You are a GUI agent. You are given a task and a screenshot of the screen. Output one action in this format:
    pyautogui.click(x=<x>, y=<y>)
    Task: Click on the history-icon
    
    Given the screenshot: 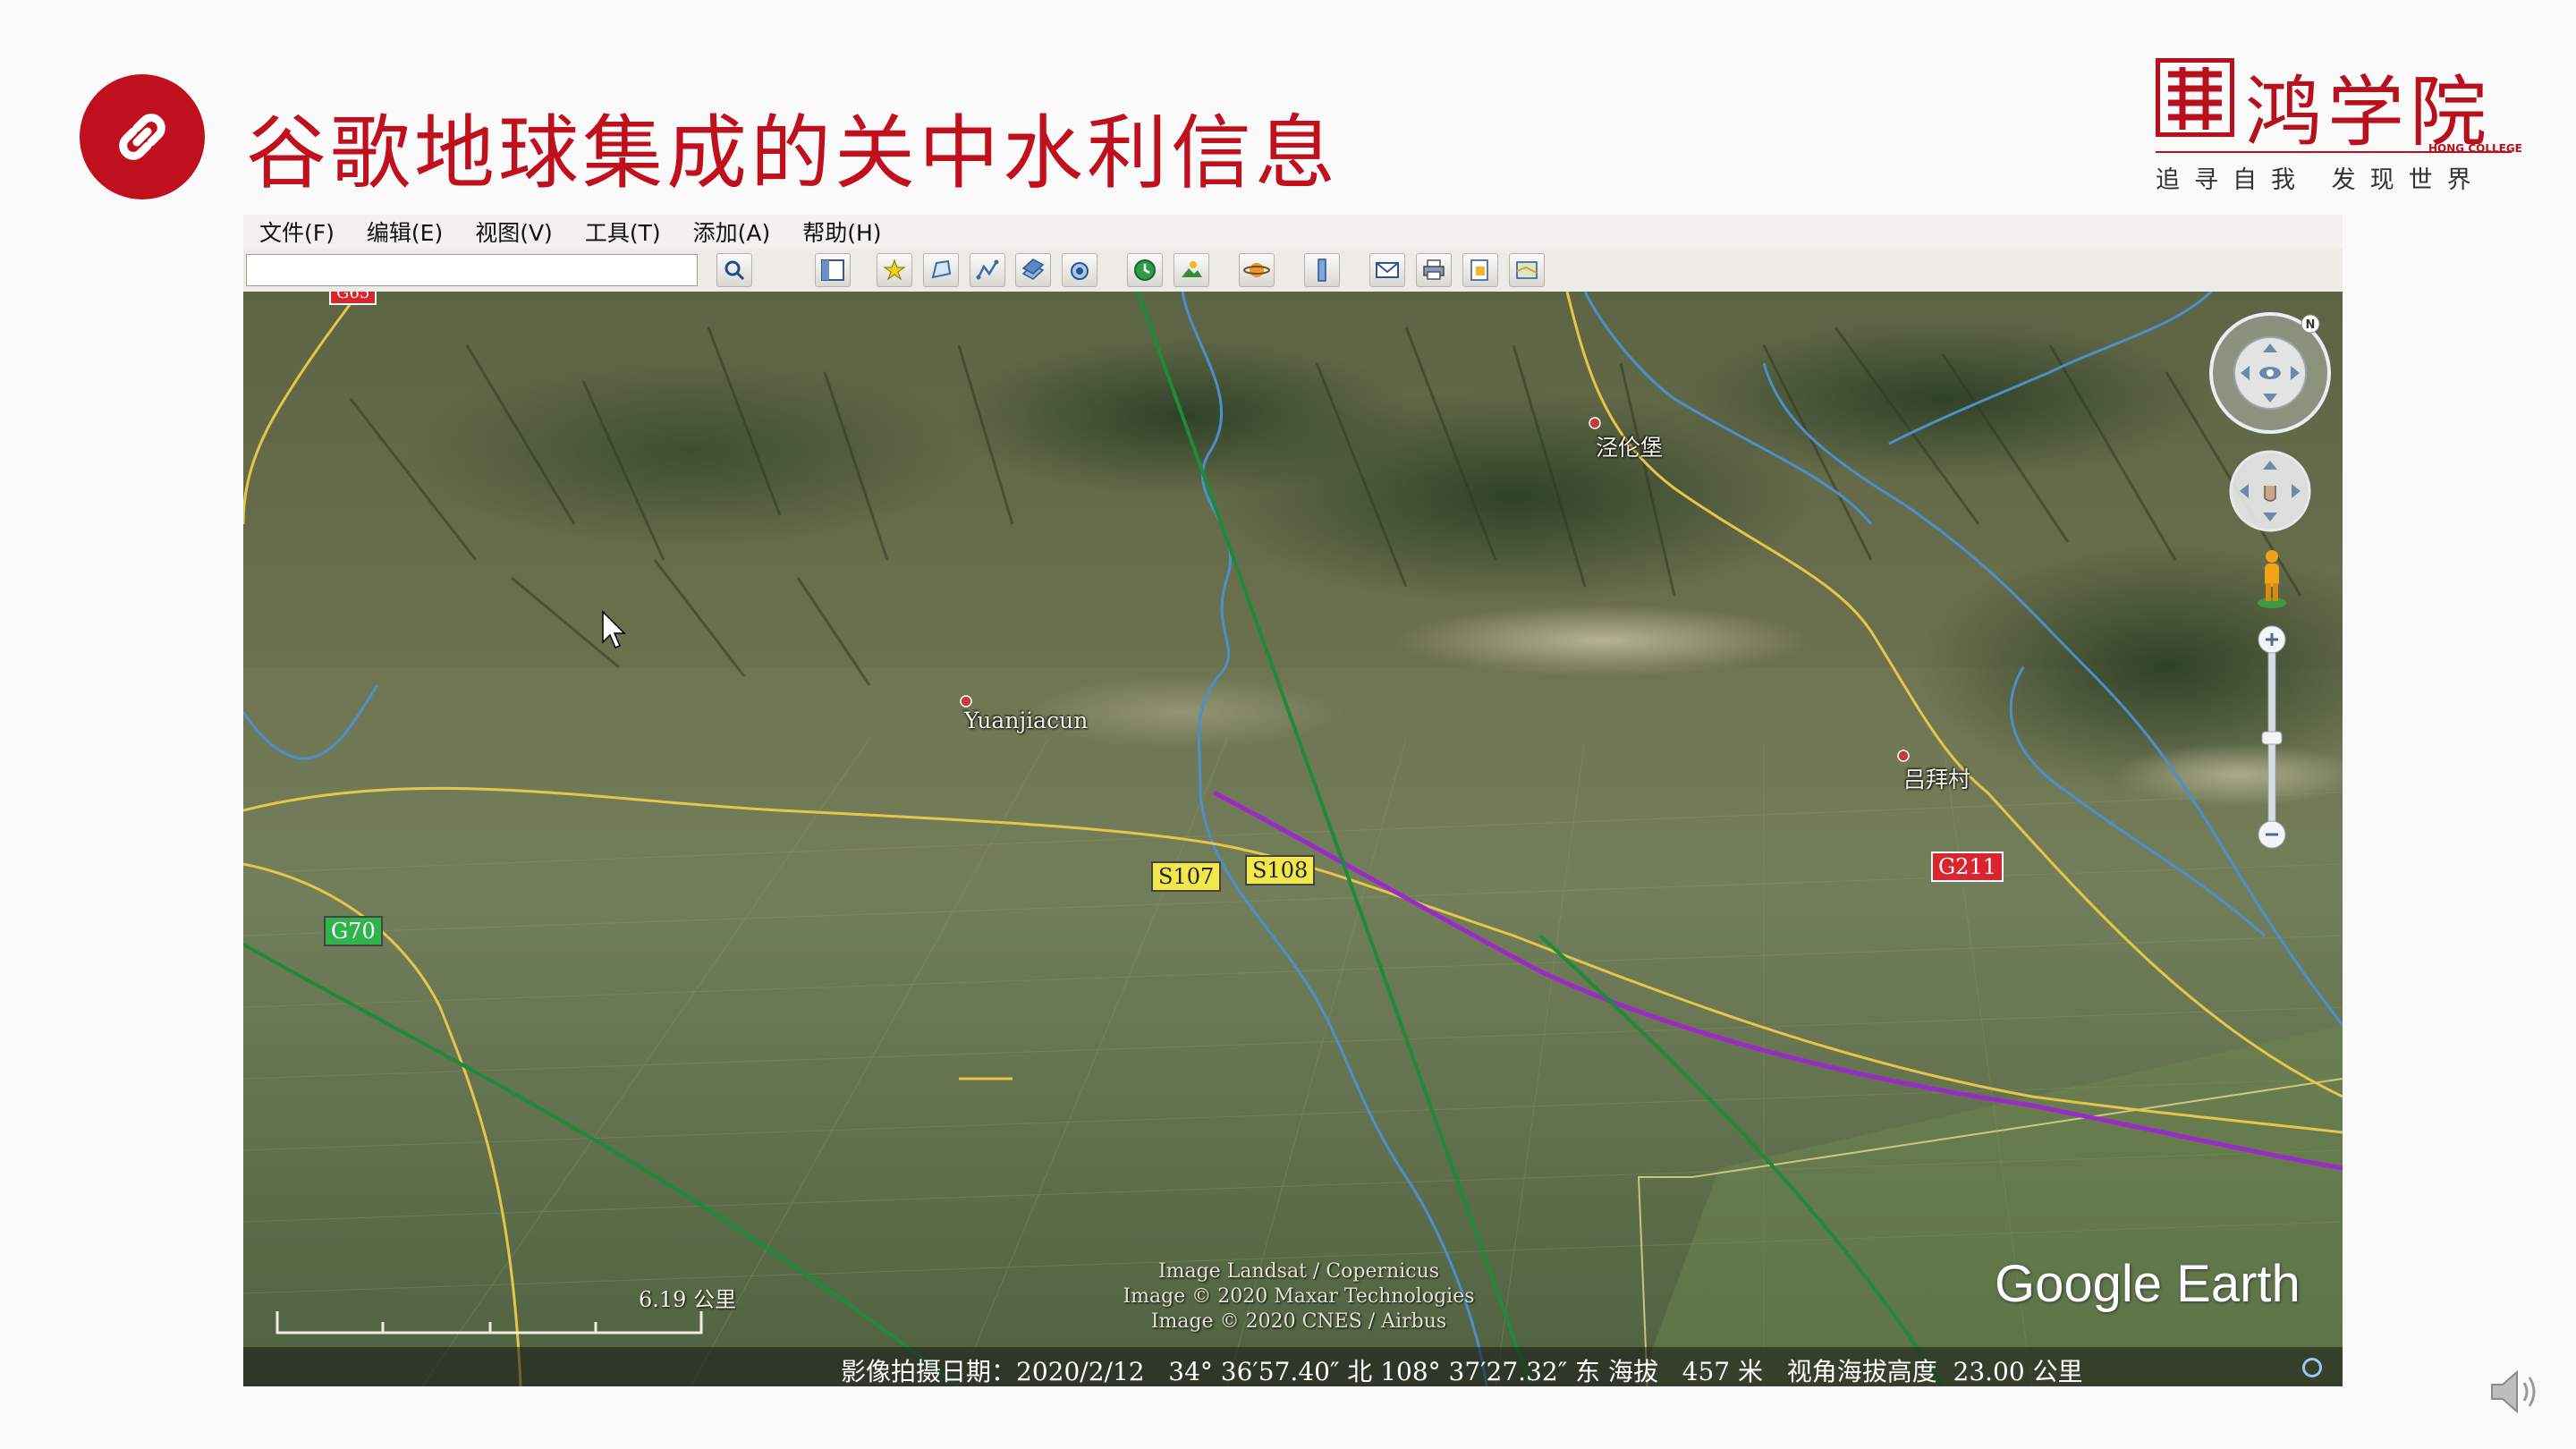 What is the action you would take?
    pyautogui.click(x=1145, y=270)
    